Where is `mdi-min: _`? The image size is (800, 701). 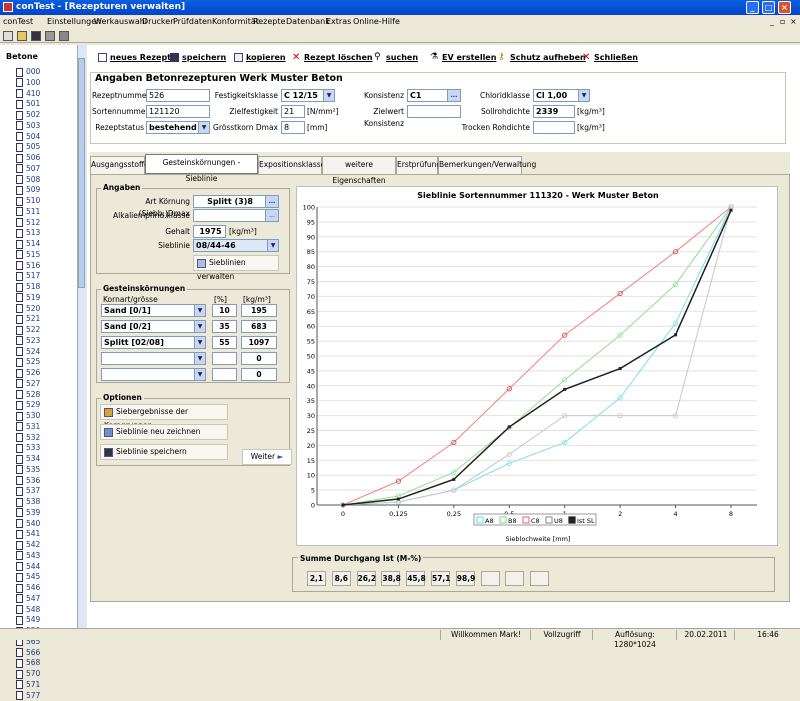 mdi-min: _ is located at coordinates (772, 22).